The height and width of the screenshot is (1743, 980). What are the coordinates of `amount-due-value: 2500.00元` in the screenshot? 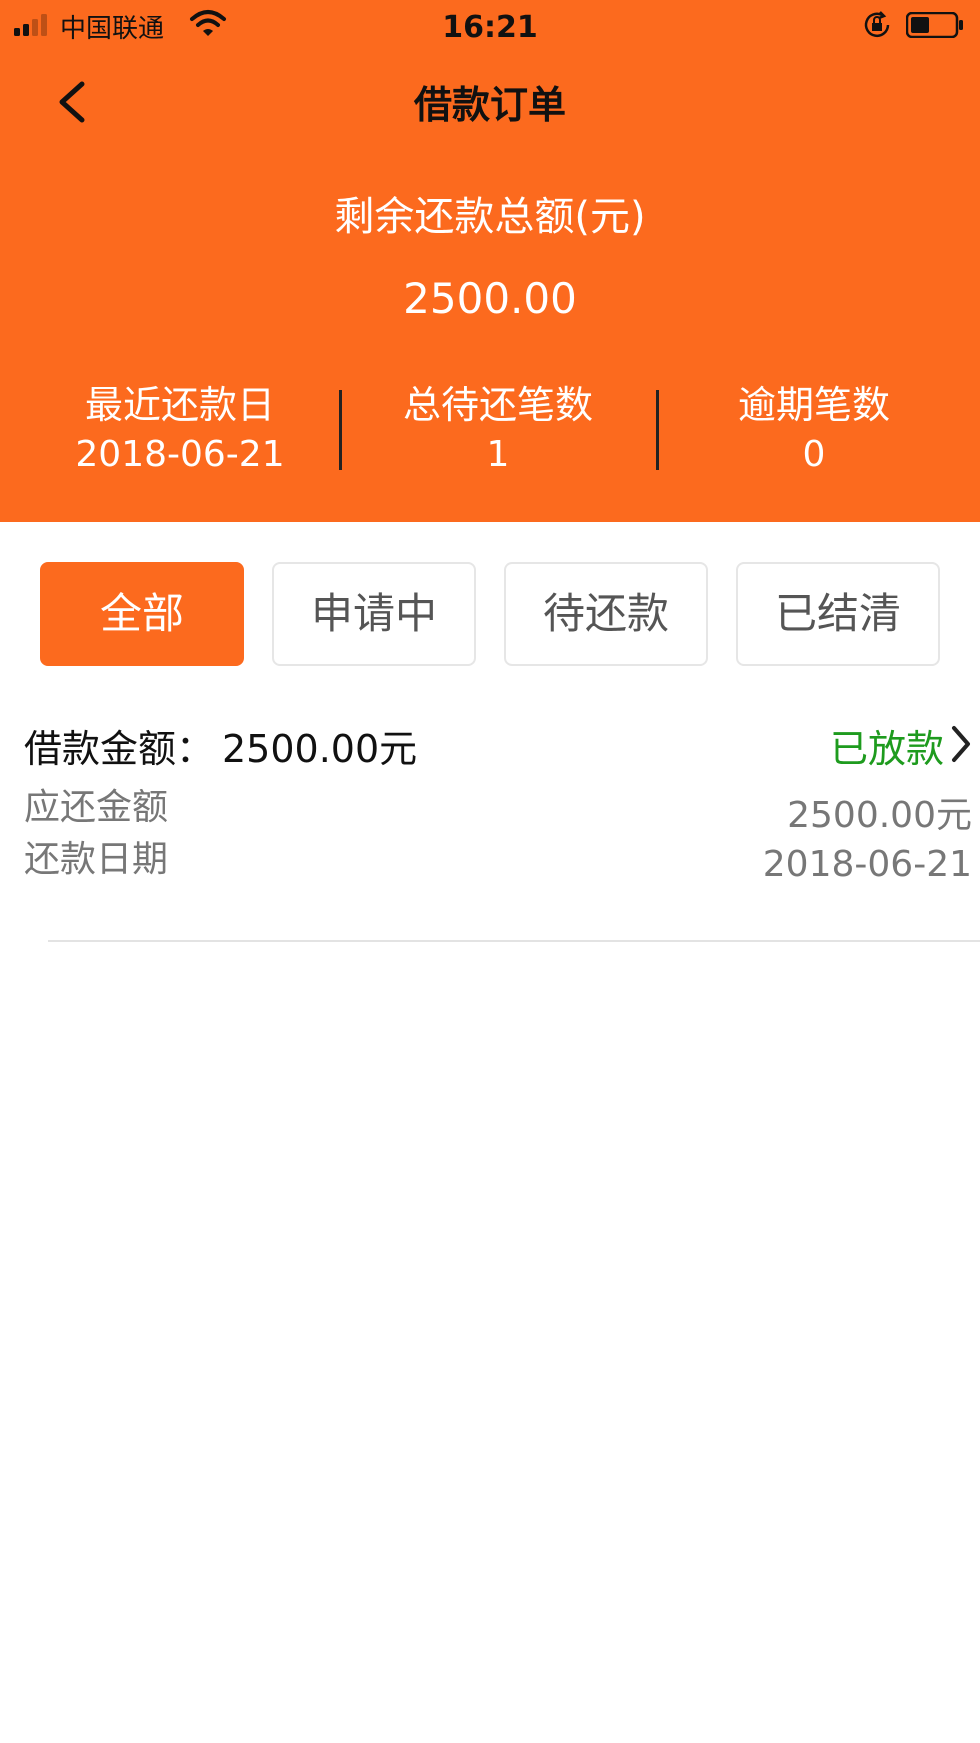 It's located at (879, 815).